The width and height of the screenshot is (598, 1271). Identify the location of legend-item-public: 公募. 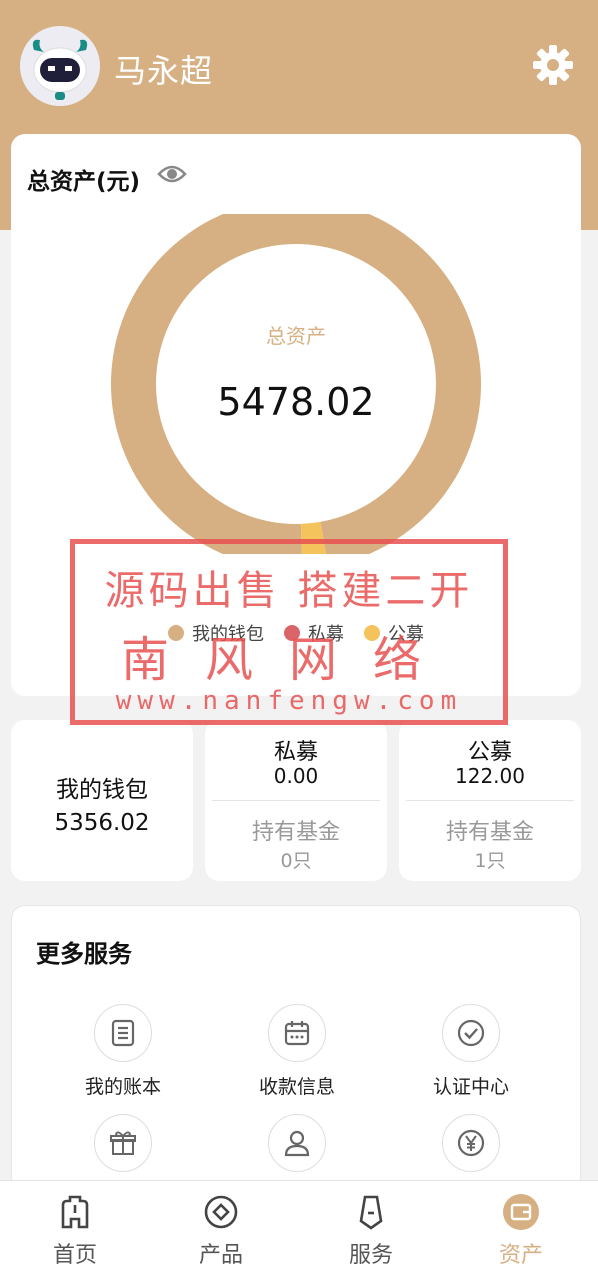
(394, 633).